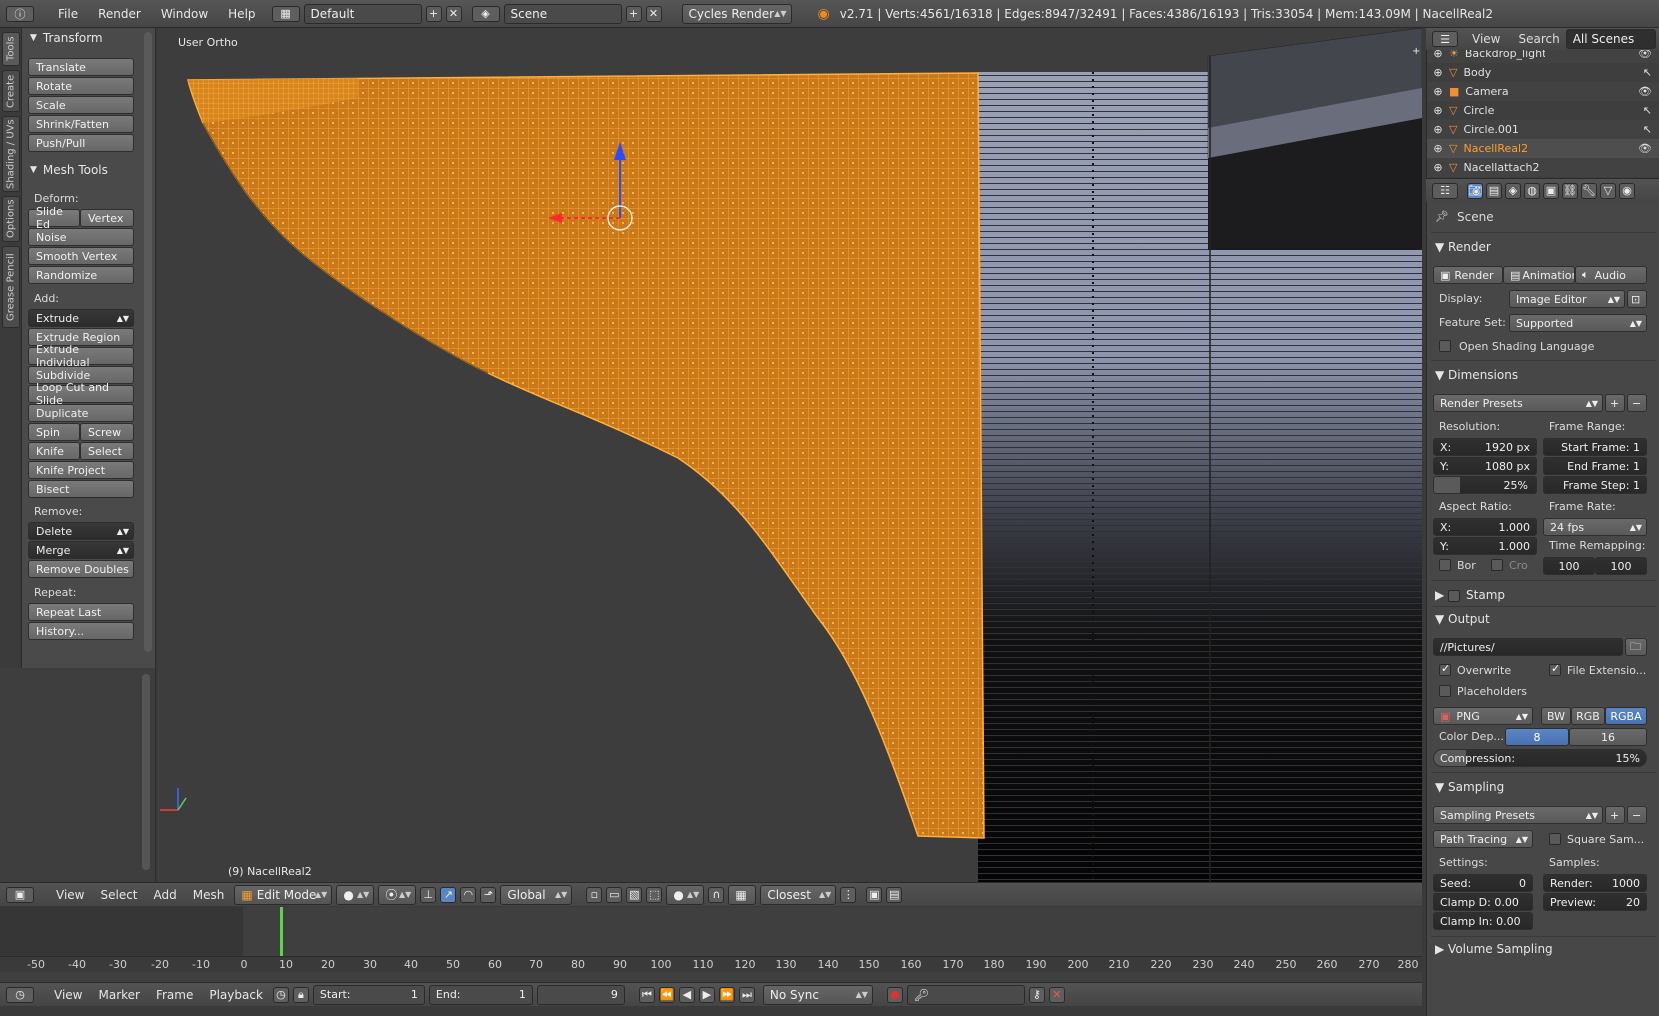 The image size is (1659, 1016). I want to click on view-menu: View, so click(70, 895).